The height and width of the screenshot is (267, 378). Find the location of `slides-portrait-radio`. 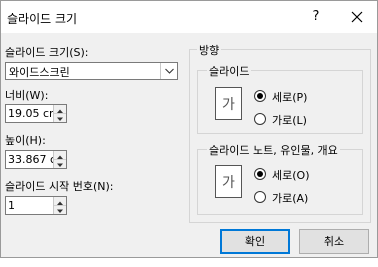

slides-portrait-radio is located at coordinates (260, 96).